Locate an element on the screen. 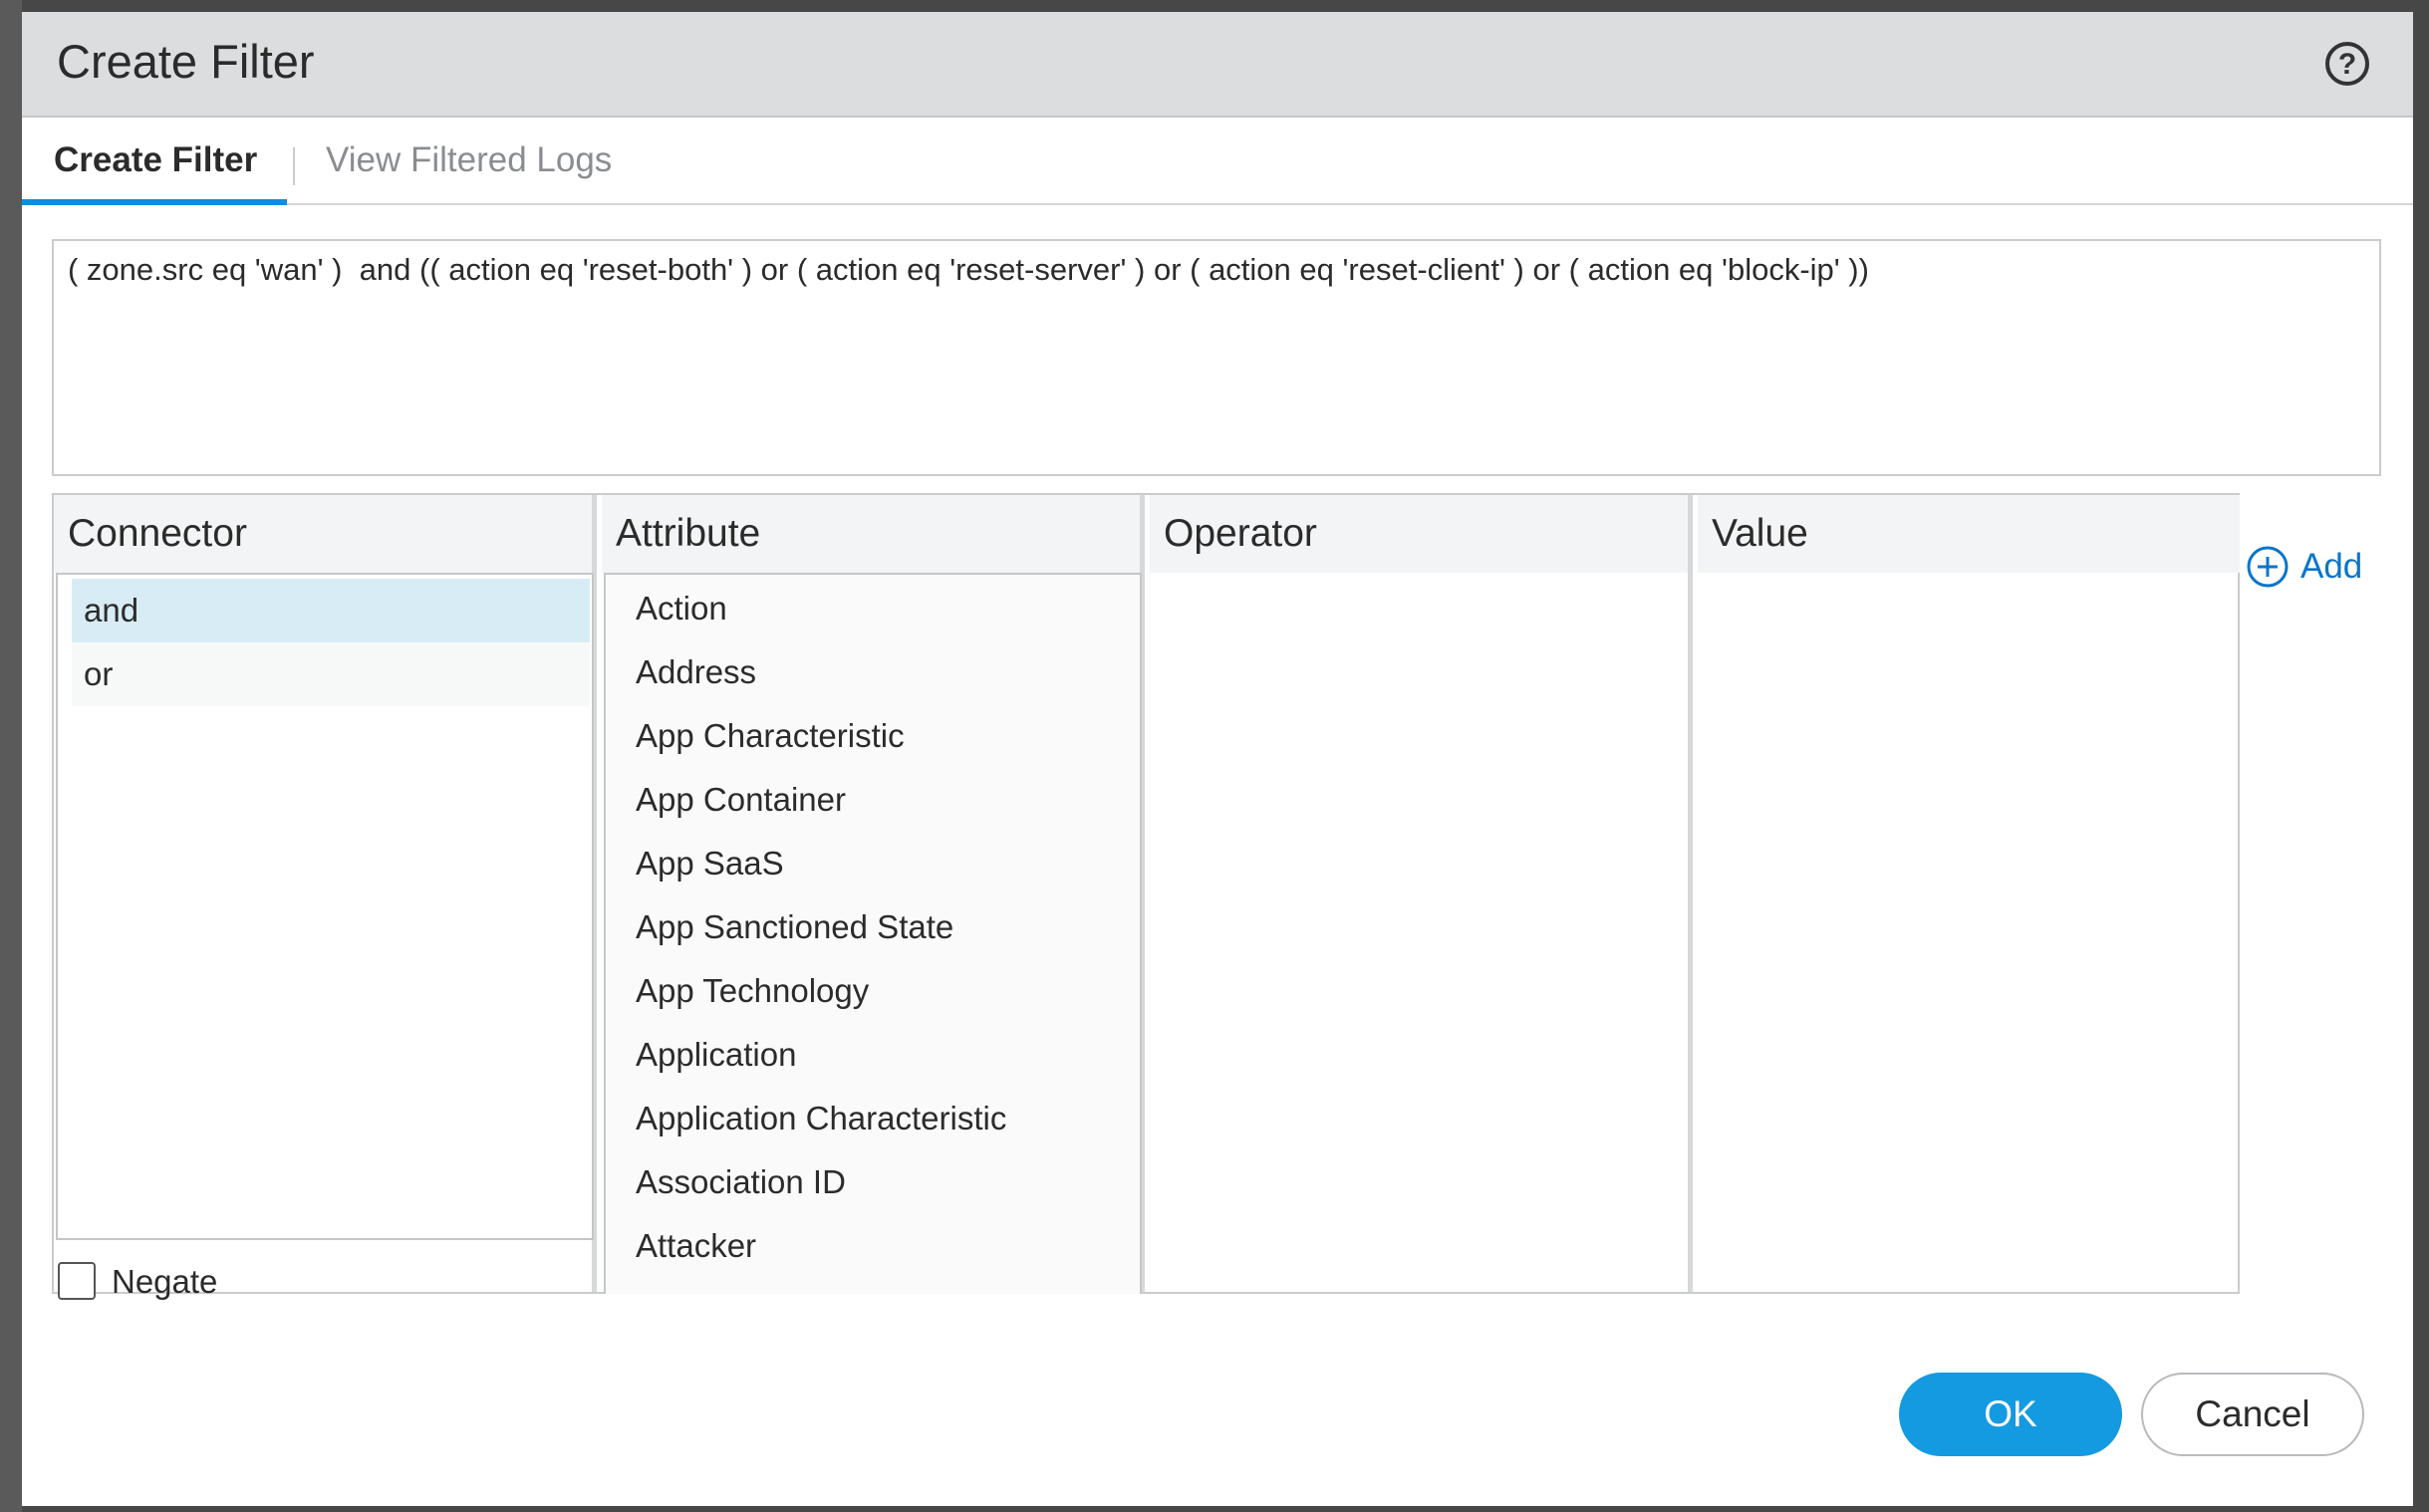 This screenshot has width=2429, height=1512. dialog-tabs: Create Filter View Filtered Logs is located at coordinates (1217, 161).